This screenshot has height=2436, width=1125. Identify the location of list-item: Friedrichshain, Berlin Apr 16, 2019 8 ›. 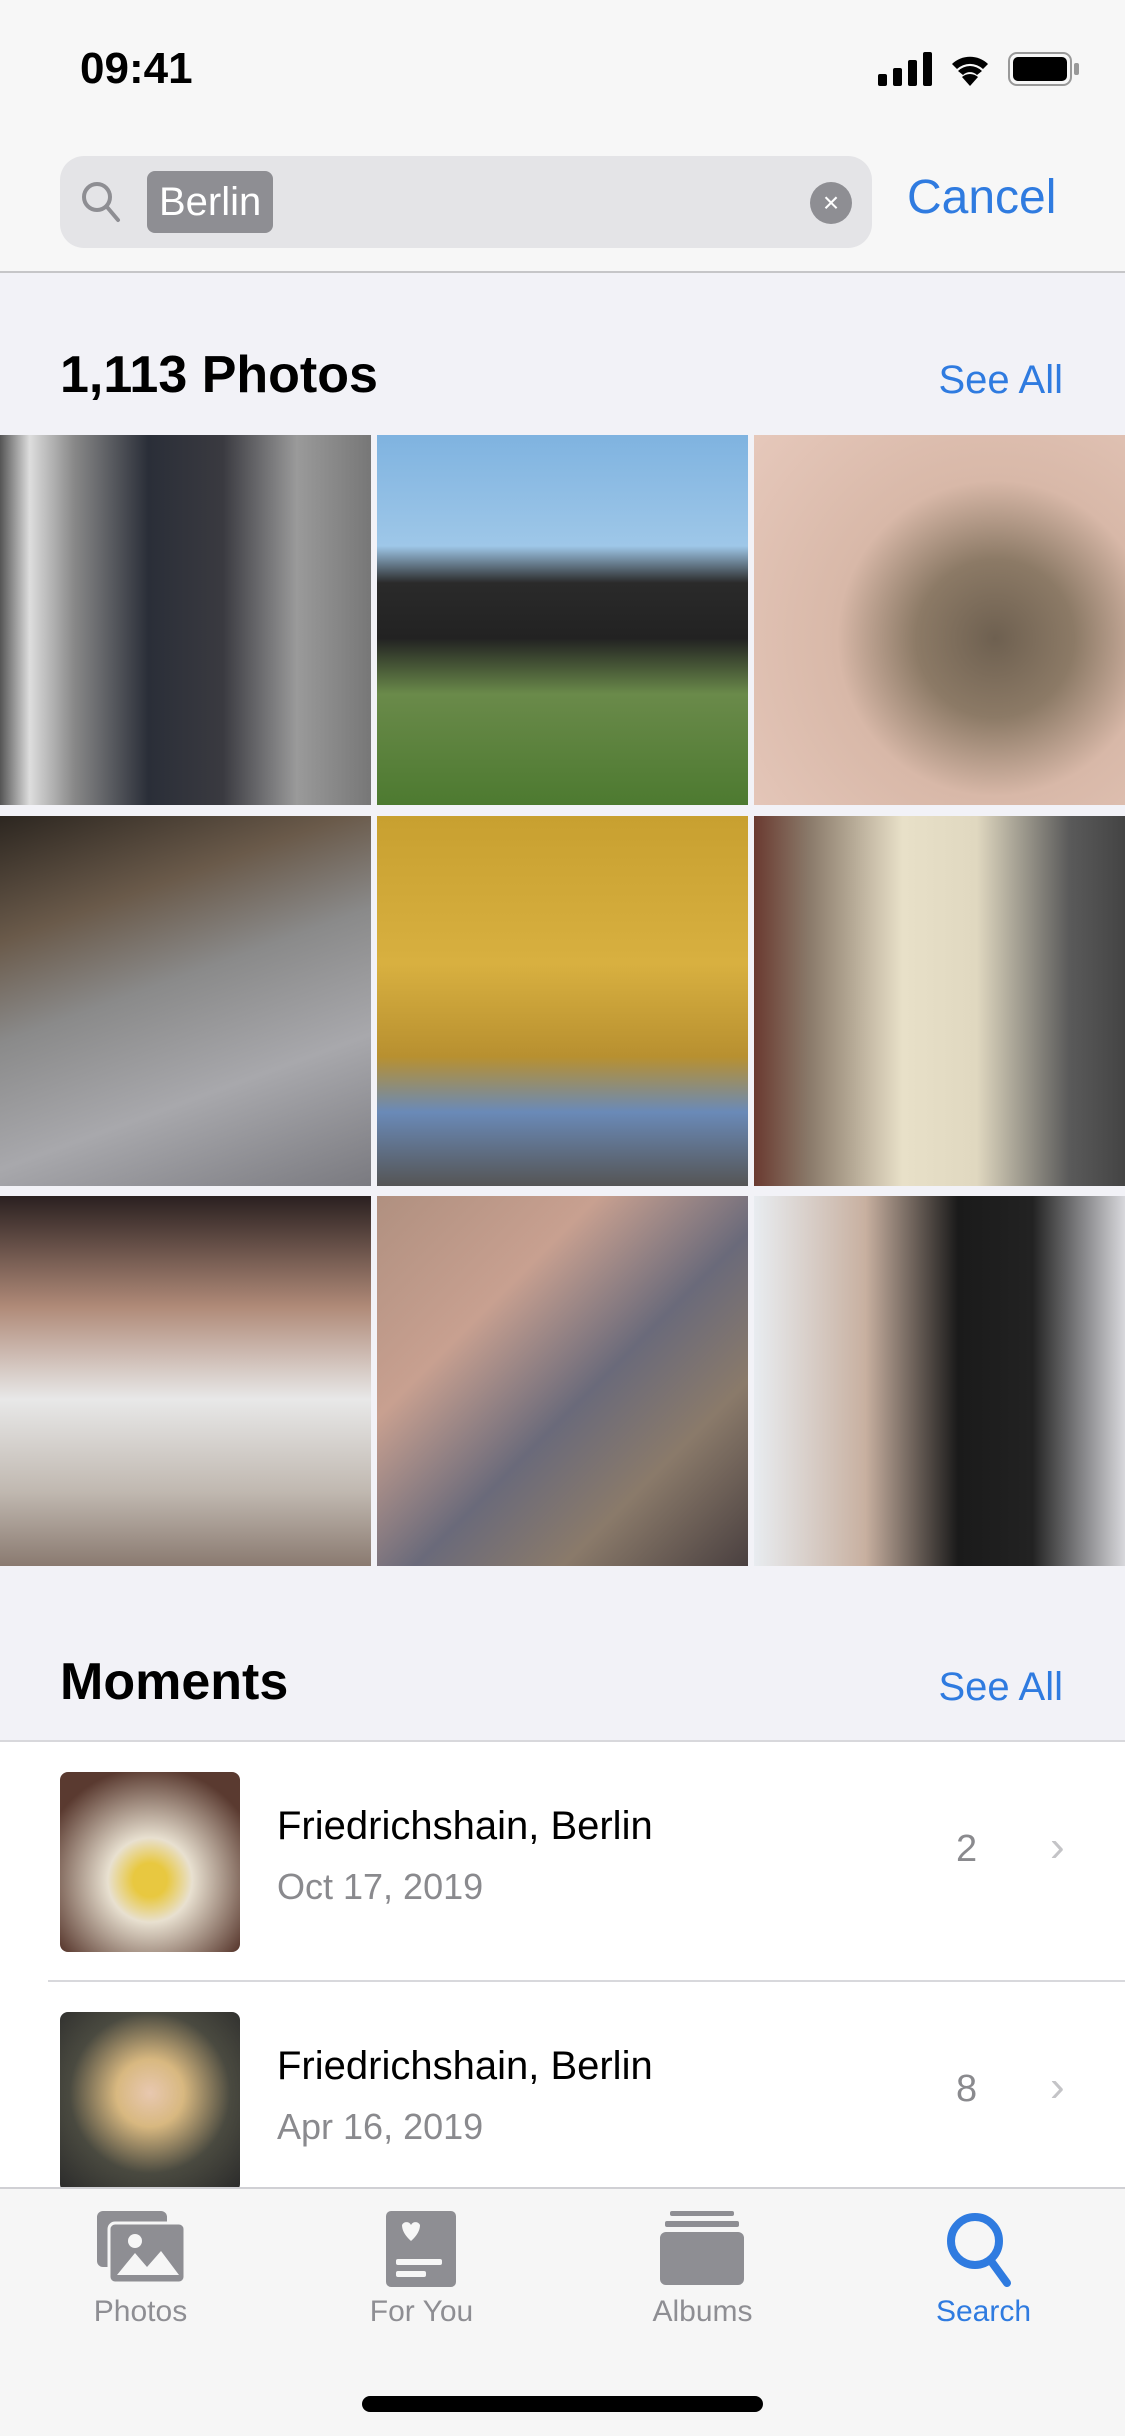
(562, 2102).